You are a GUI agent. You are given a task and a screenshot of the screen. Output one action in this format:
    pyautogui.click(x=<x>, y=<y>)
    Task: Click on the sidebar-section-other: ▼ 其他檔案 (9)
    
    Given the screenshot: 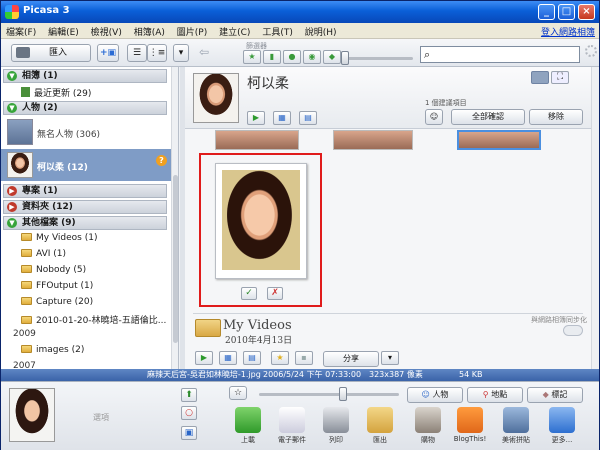 What is the action you would take?
    pyautogui.click(x=85, y=223)
    